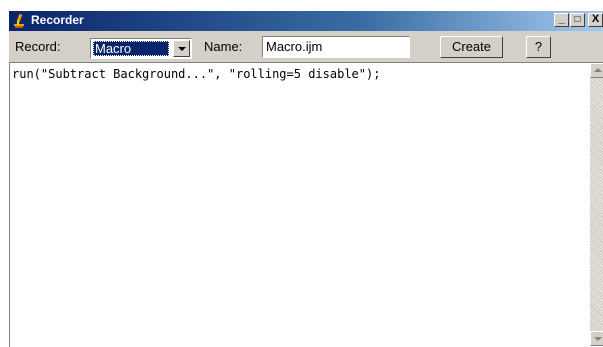  I want to click on recorder-toolbar: Record: Macro Name: Macro.ijm Create ?, so click(306, 46).